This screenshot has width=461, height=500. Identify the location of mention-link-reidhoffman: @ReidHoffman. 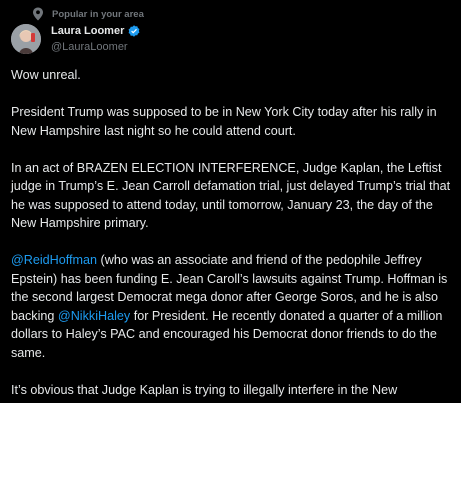
(54, 260).